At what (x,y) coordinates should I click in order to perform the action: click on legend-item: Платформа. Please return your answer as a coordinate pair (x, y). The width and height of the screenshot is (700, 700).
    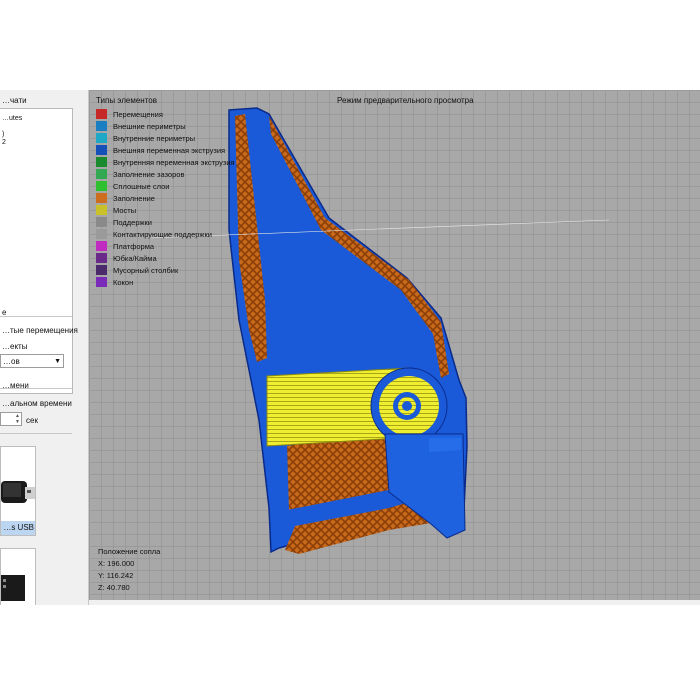
    Looking at the image, I should click on (165, 246).